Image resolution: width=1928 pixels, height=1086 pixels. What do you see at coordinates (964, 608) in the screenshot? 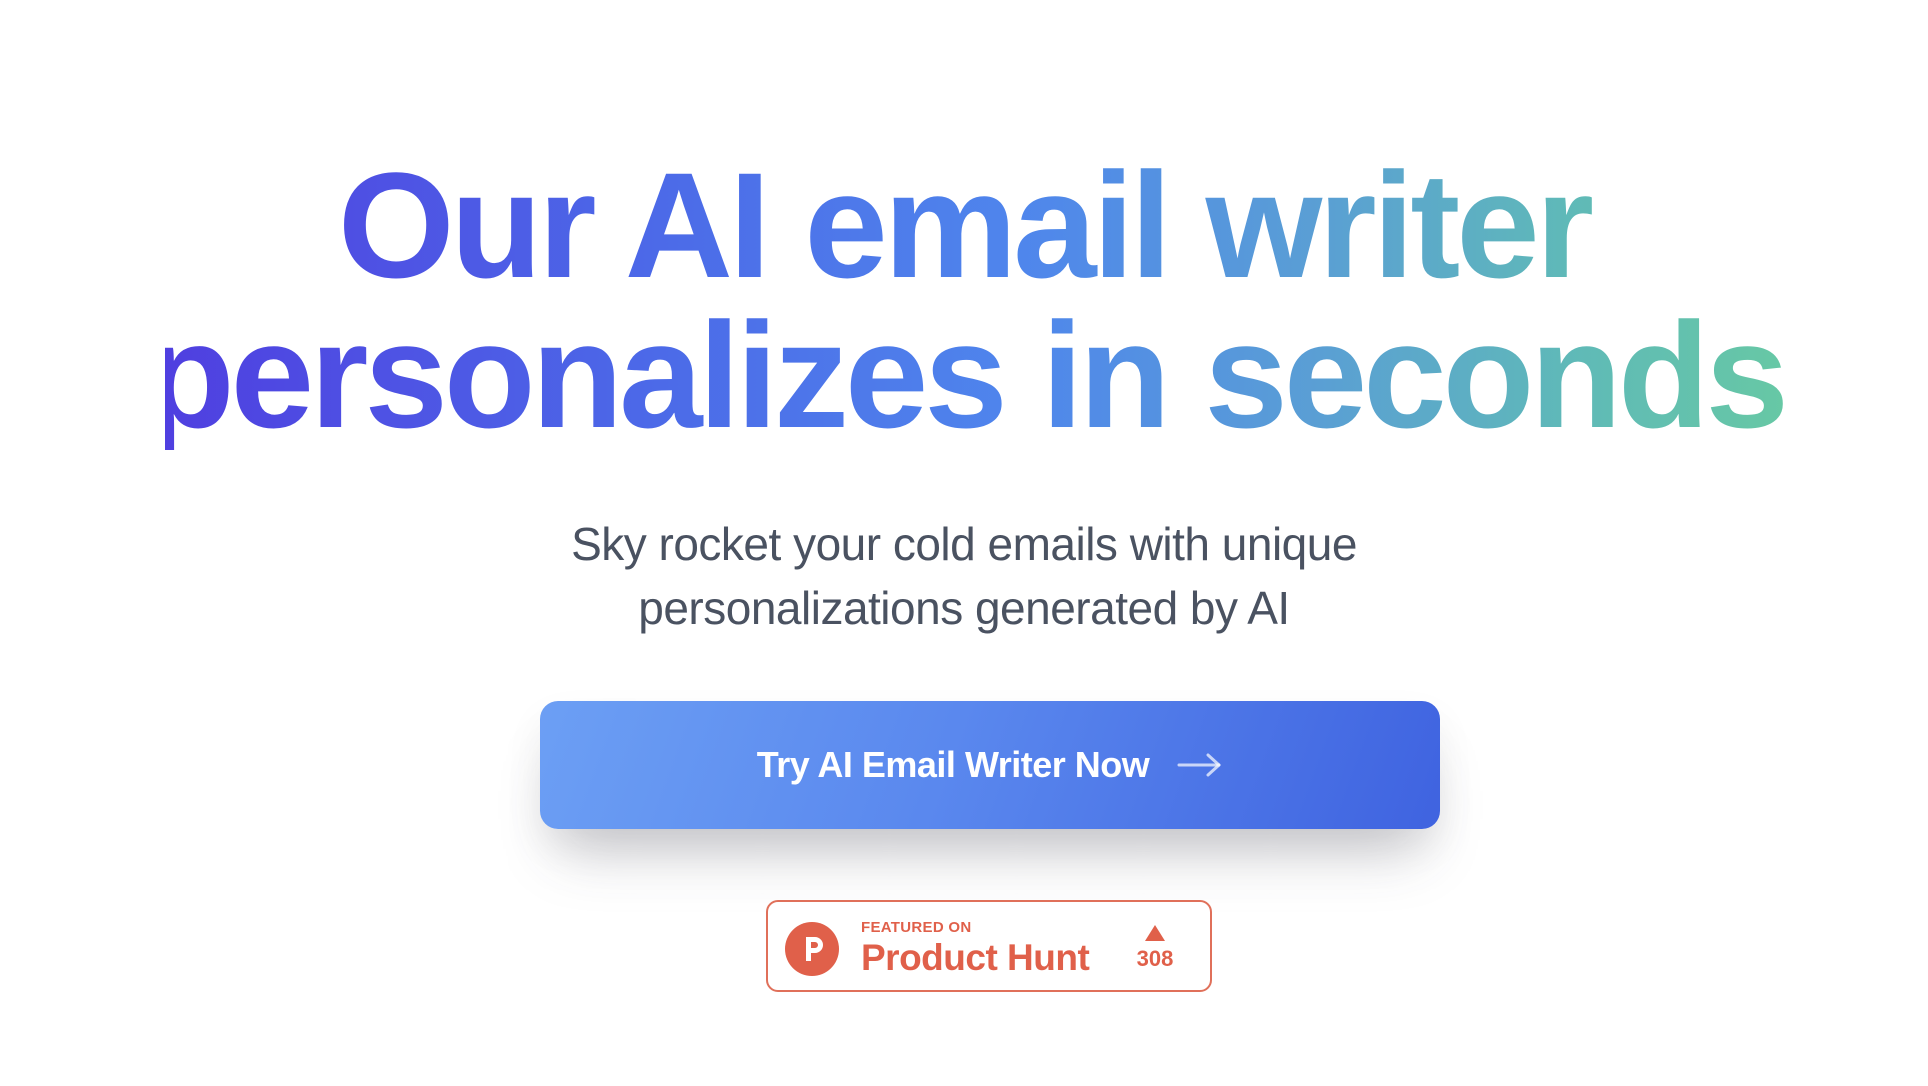
I see `hero-subtitle-line-2: personalizations generated by AI` at bounding box center [964, 608].